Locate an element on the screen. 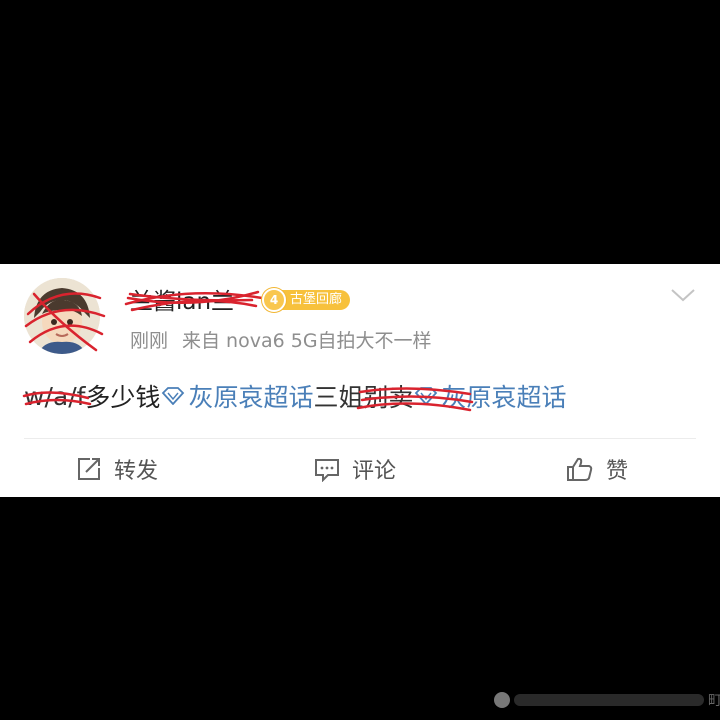 Image resolution: width=720 pixels, height=720 pixels. username: 兰酱lan兰 is located at coordinates (182, 299).